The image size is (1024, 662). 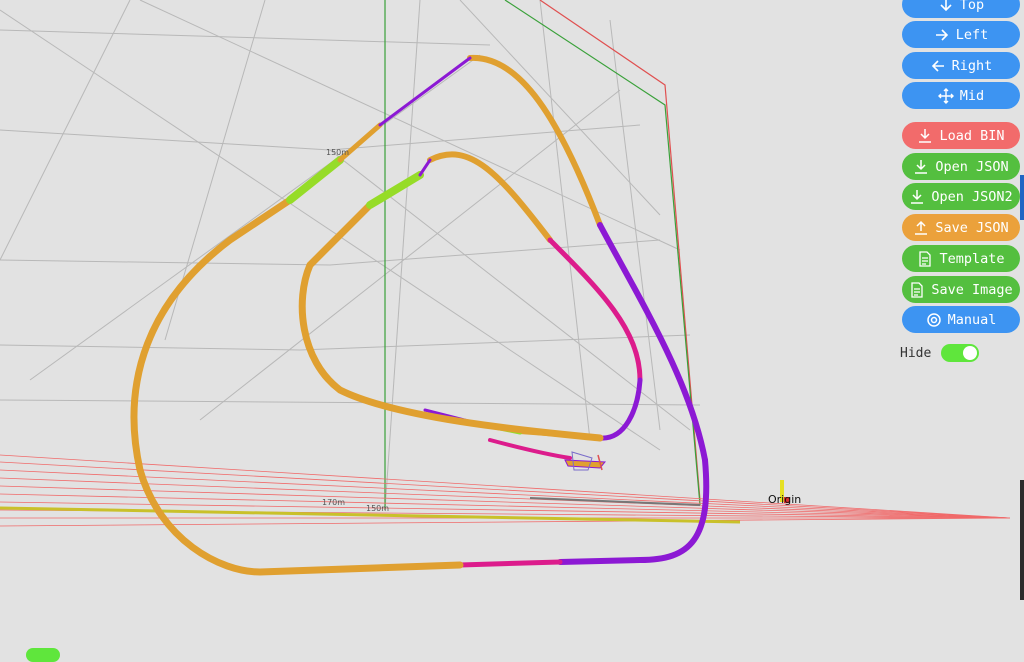 What do you see at coordinates (333, 502) in the screenshot?
I see `distance-label: 170m` at bounding box center [333, 502].